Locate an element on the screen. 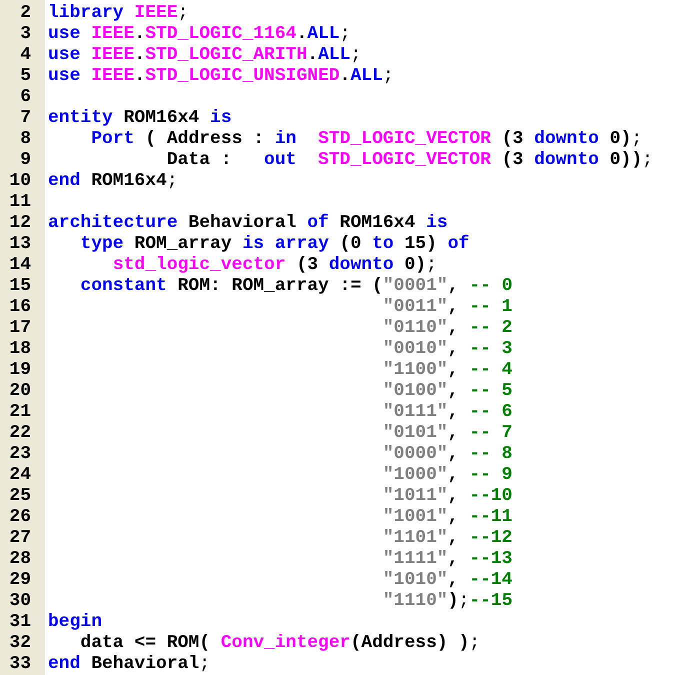 Image resolution: width=696 pixels, height=675 pixels. line-number: 22 is located at coordinates (20, 433).